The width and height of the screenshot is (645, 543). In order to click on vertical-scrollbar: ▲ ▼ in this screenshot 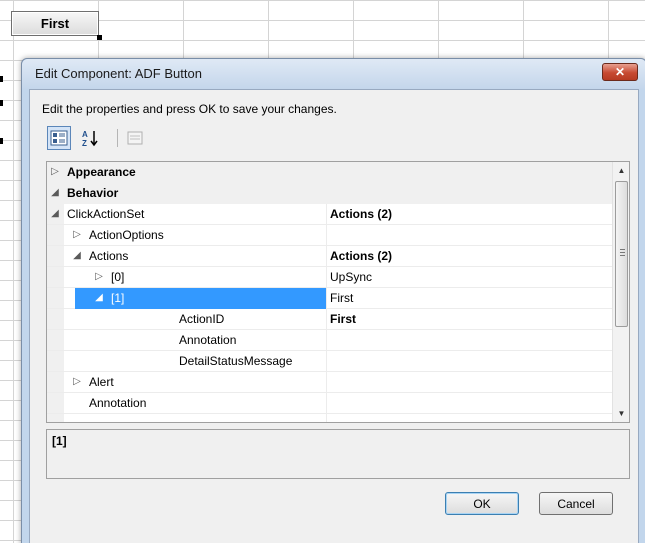, I will do `click(620, 292)`.